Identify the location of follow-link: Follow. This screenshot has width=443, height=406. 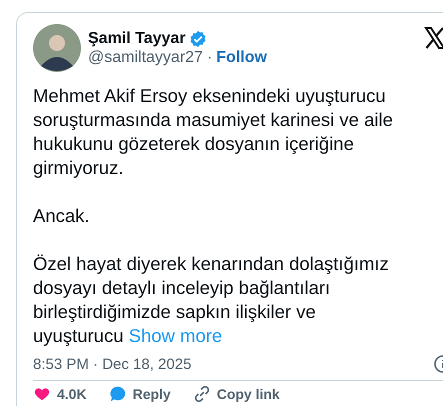
(241, 57).